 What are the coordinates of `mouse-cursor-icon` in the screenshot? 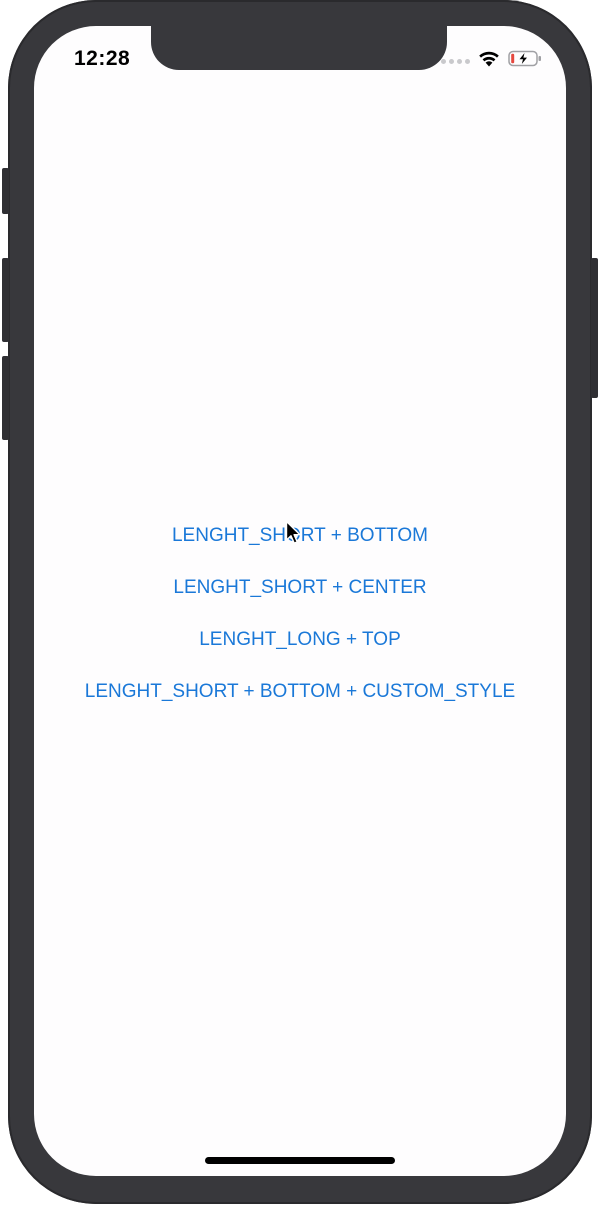 It's located at (294, 533).